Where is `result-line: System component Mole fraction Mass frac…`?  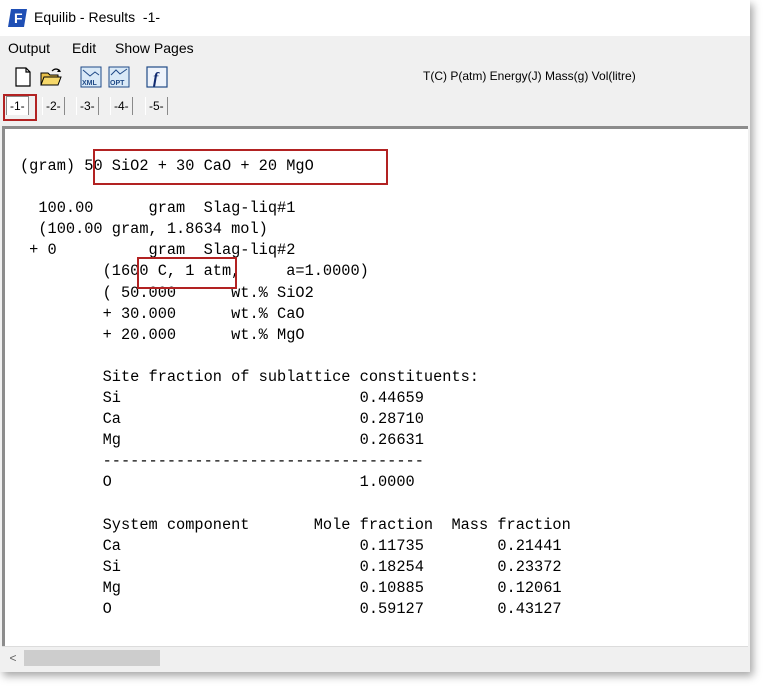 result-line: System component Mole fraction Mass frac… is located at coordinates (295, 524).